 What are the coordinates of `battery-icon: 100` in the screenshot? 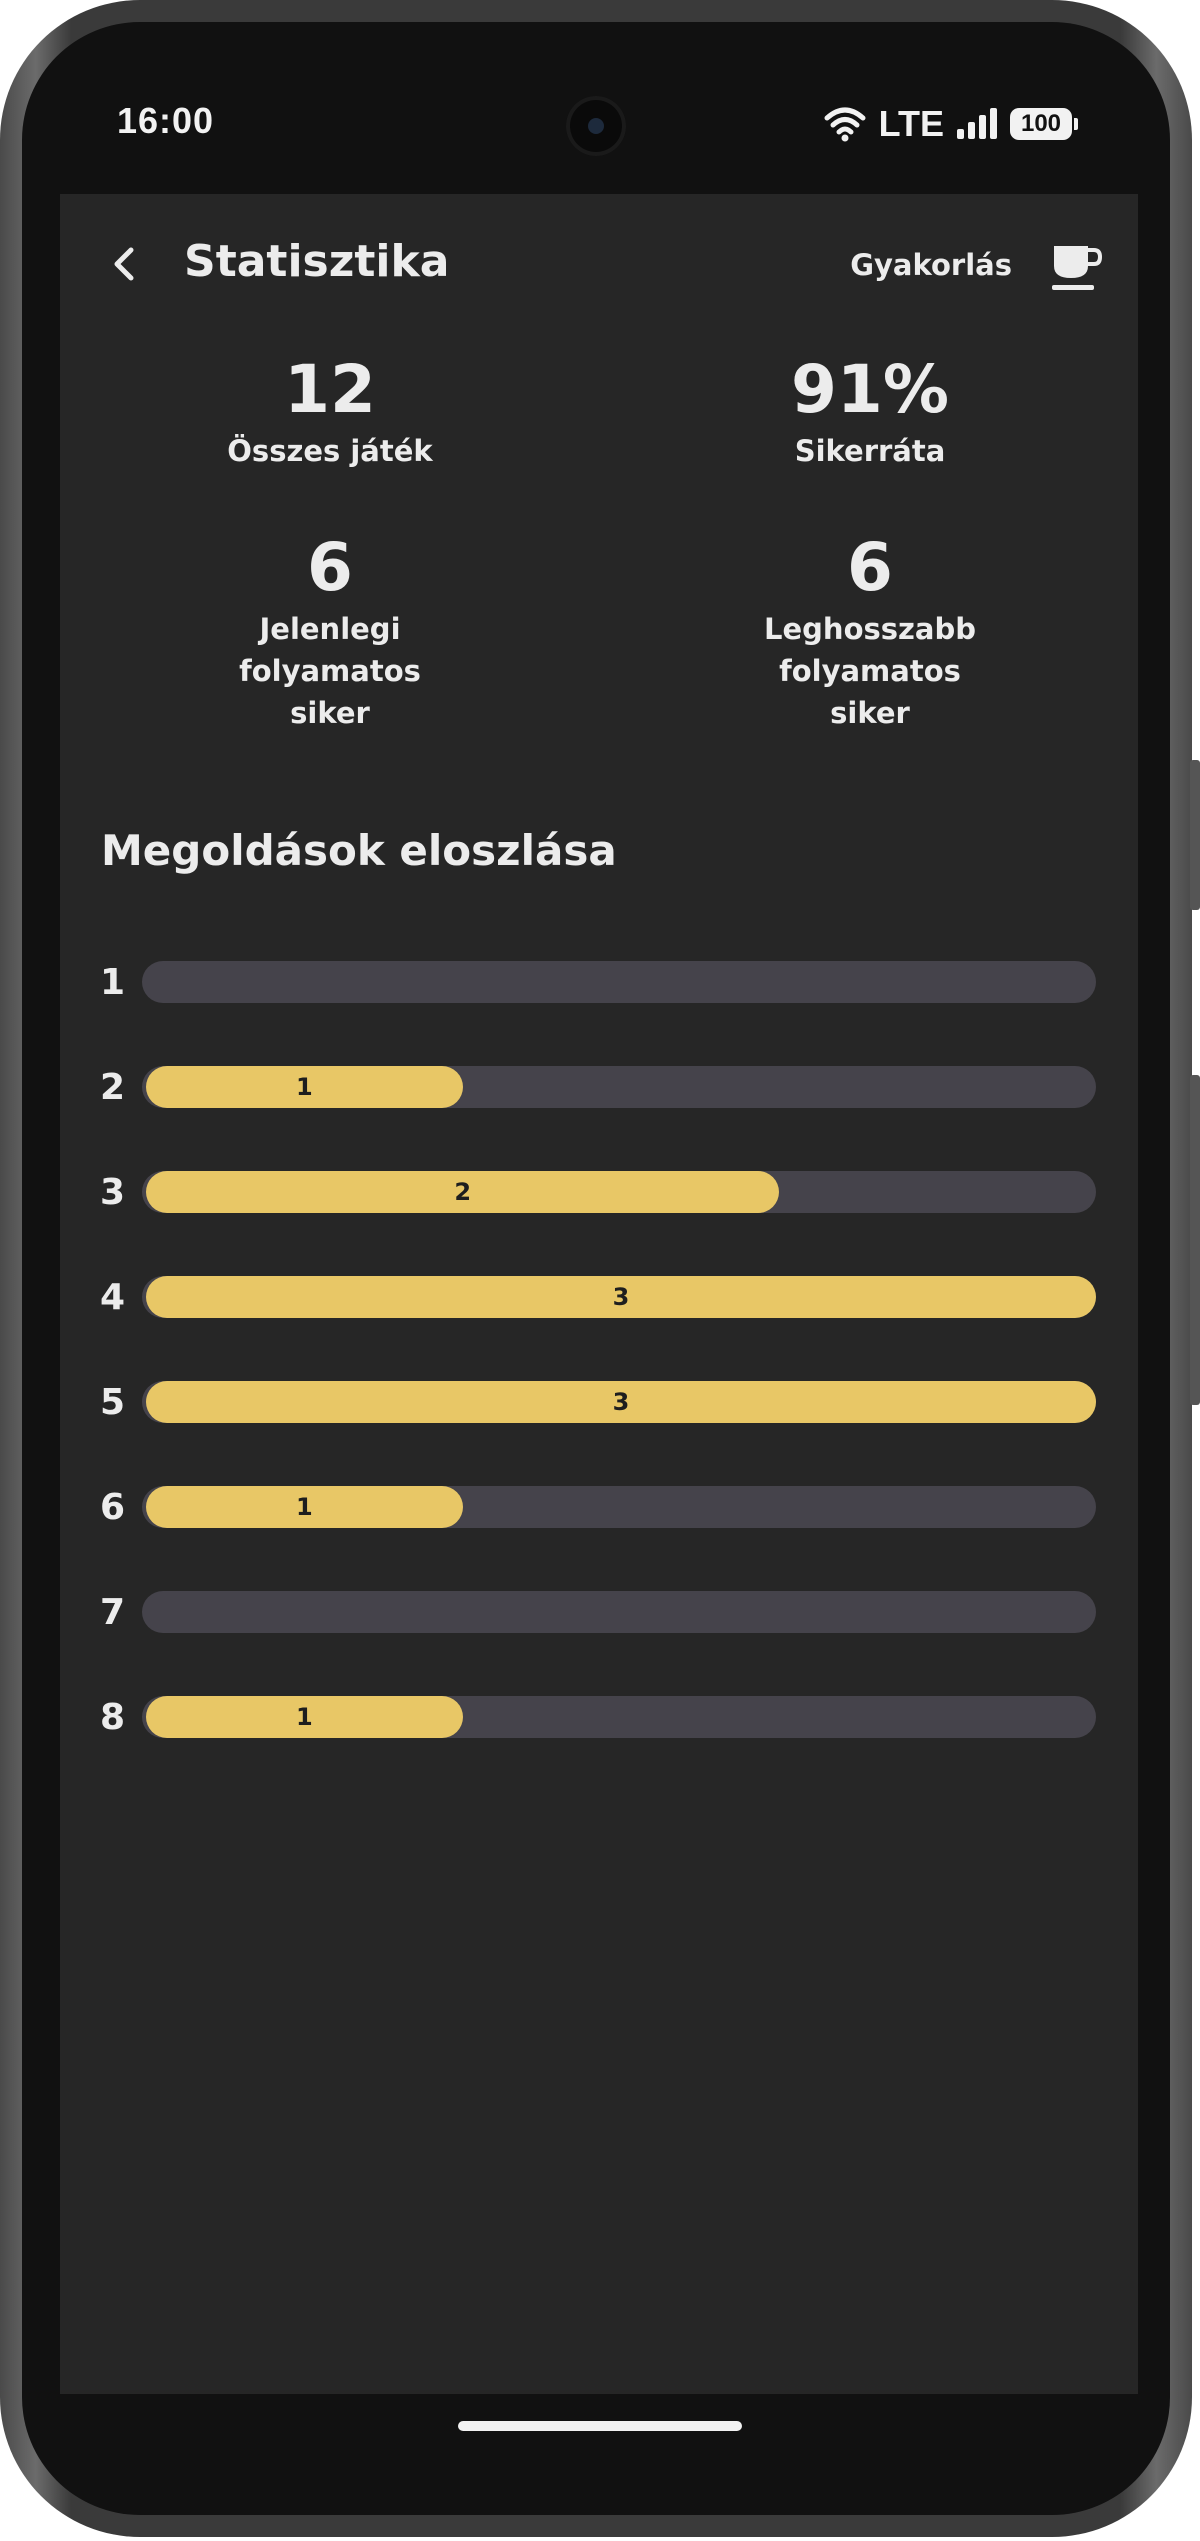 It's located at (1044, 124).